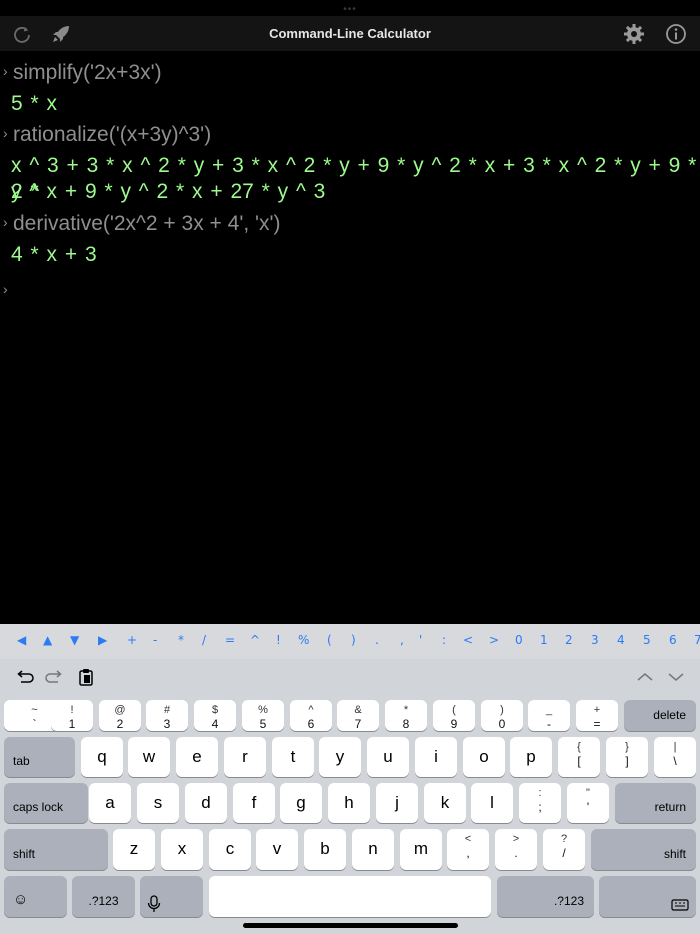 The width and height of the screenshot is (700, 934). Describe the element at coordinates (245, 757) in the screenshot. I see `key-r: r` at that location.